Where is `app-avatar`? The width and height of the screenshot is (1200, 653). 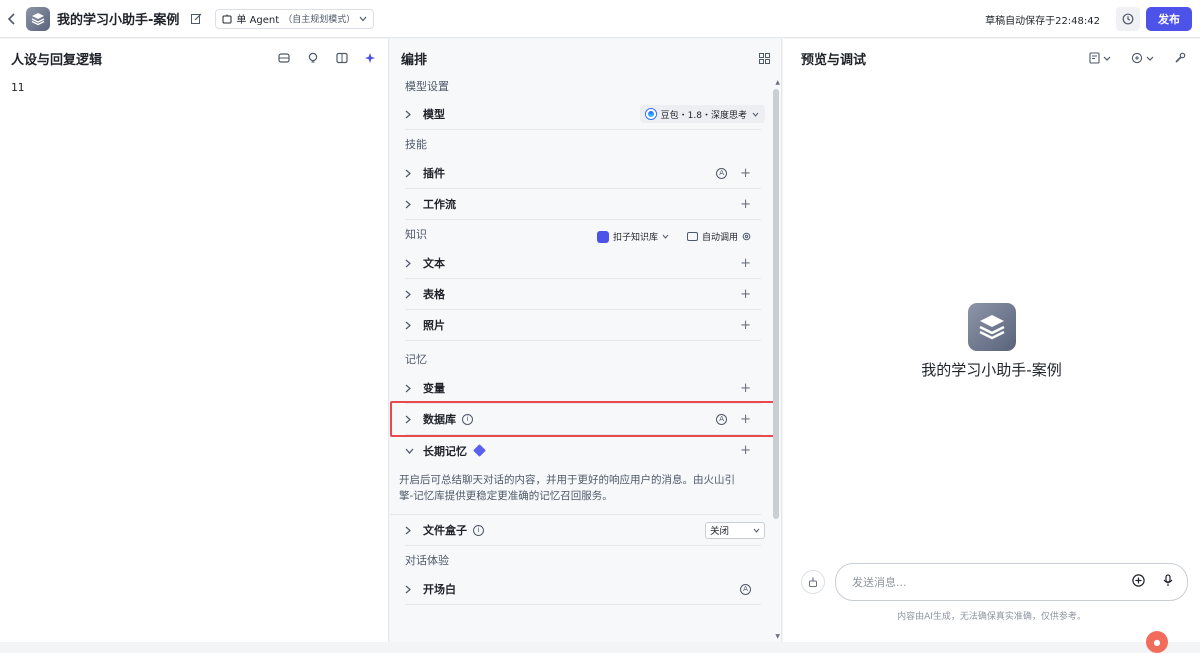 app-avatar is located at coordinates (38, 18).